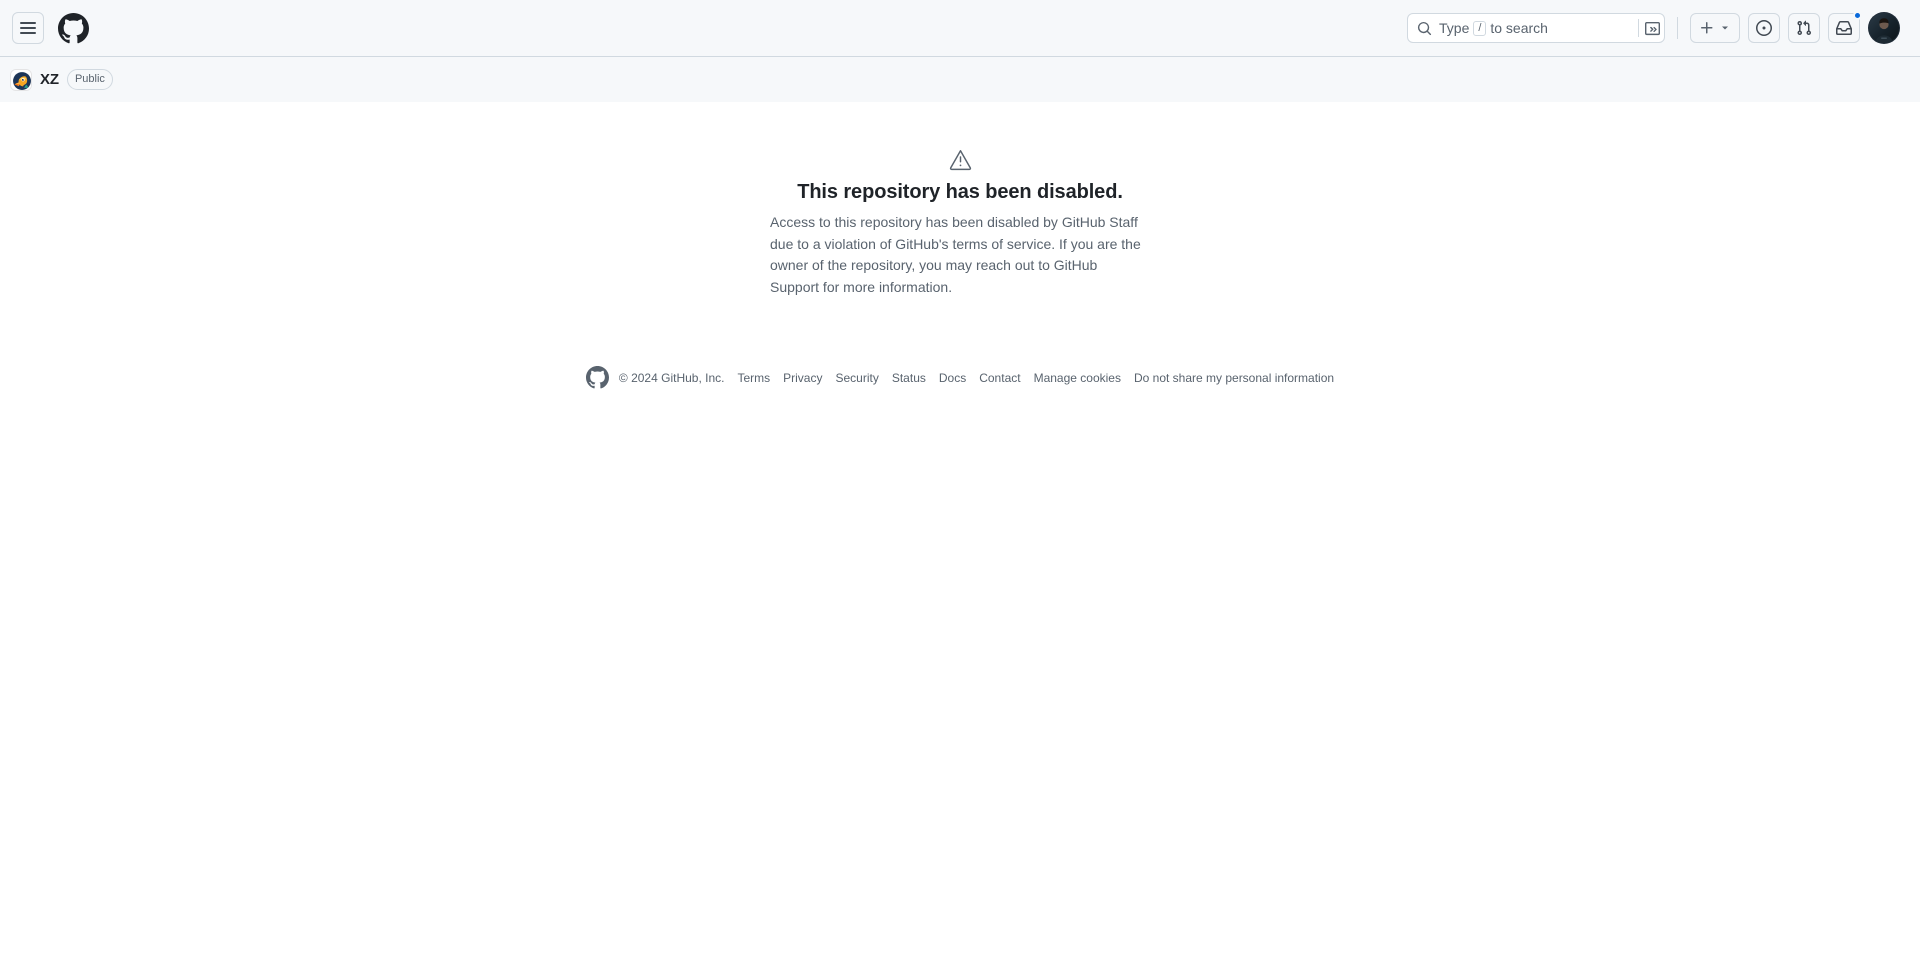 The width and height of the screenshot is (1920, 957). Describe the element at coordinates (802, 378) in the screenshot. I see `footer-link-privacy: Privacy` at that location.